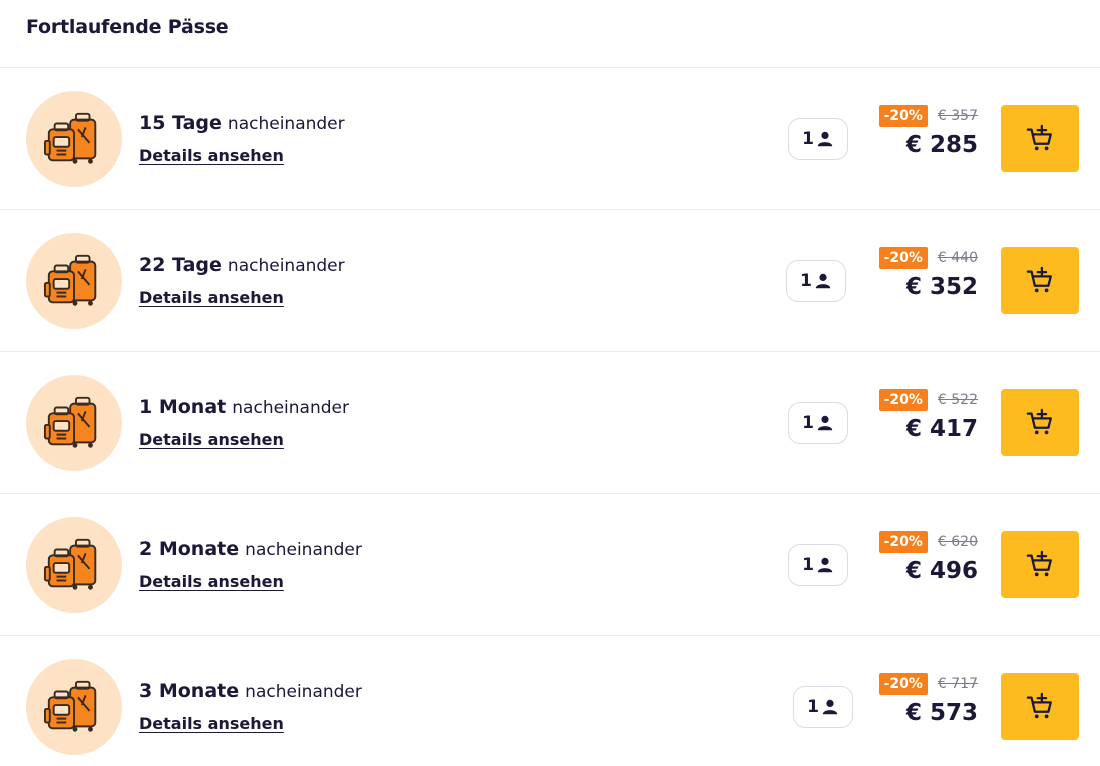 The image size is (1100, 766). I want to click on old-price: € 717, so click(957, 684).